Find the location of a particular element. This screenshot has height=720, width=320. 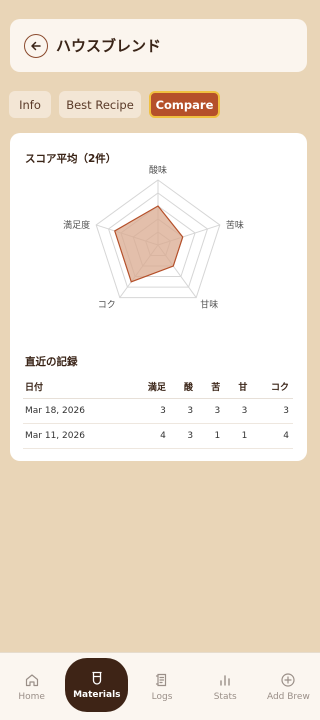

record-body: 4 is located at coordinates (272, 436).